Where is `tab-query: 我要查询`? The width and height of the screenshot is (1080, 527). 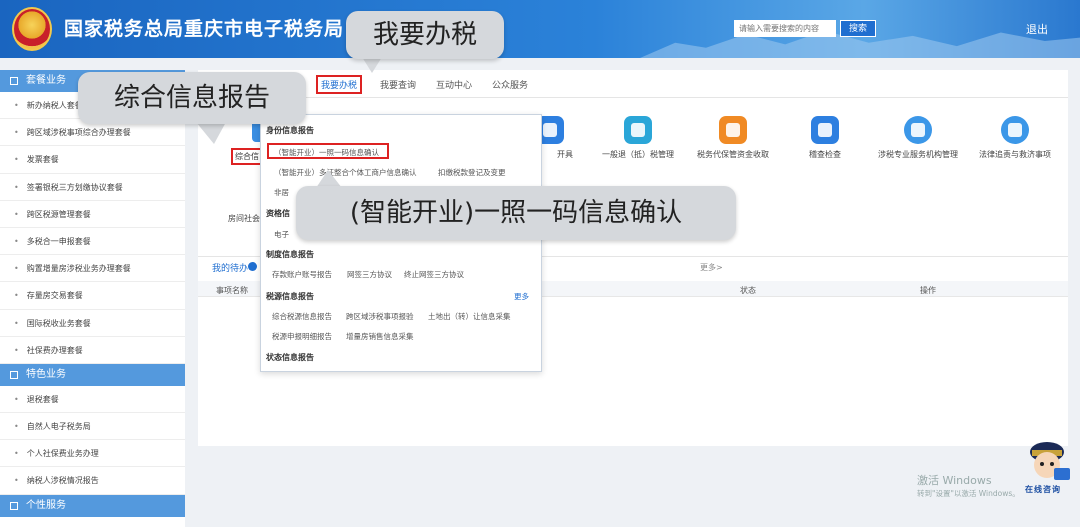 tab-query: 我要查询 is located at coordinates (398, 84).